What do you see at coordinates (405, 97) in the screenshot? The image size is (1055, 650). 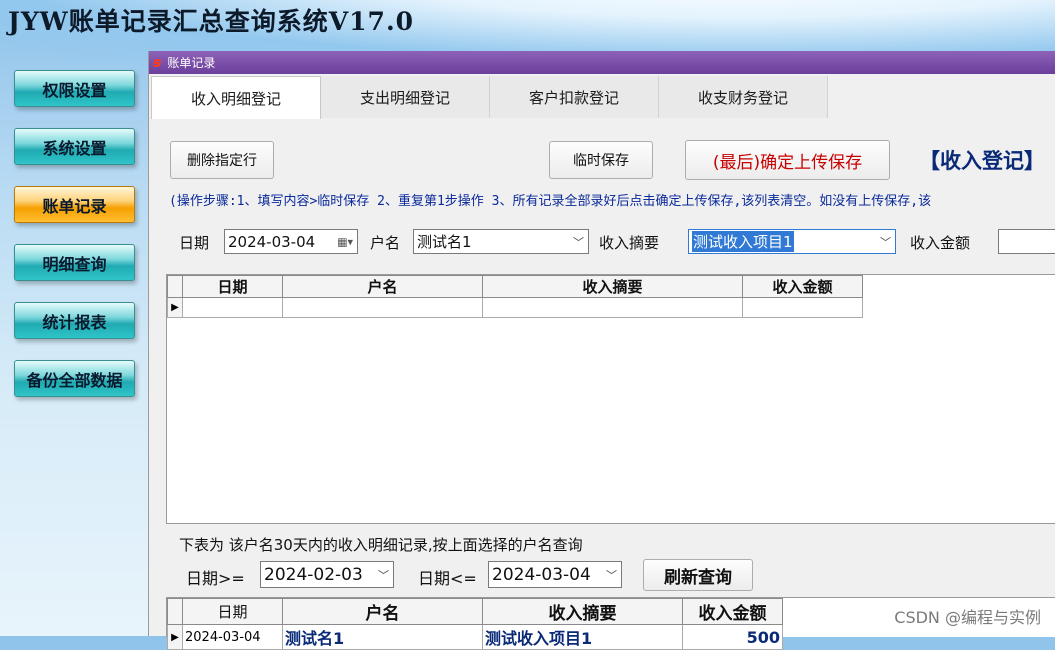 I see `tab-expense-detail: 支出明细登记` at bounding box center [405, 97].